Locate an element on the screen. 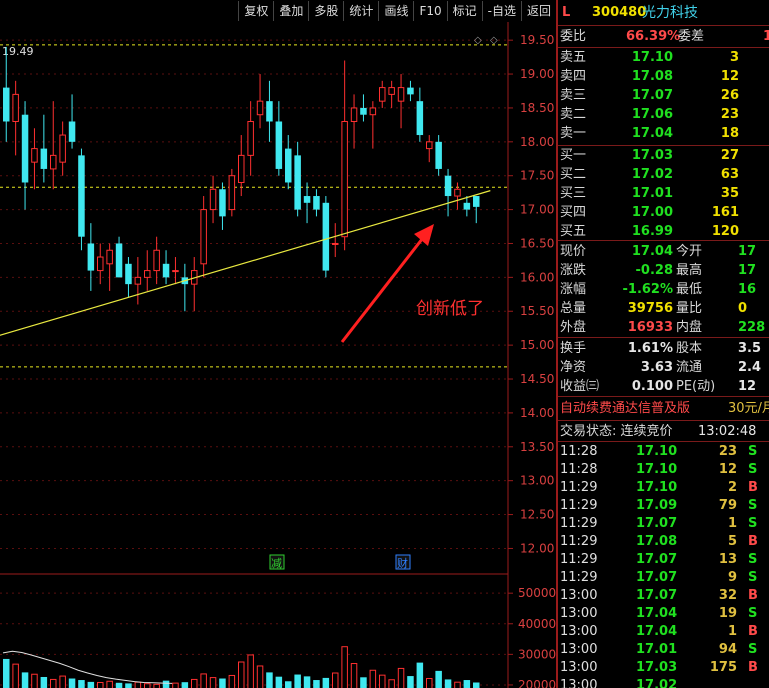  stat-row: 外盘 16933 内盘 228 is located at coordinates (663, 328).